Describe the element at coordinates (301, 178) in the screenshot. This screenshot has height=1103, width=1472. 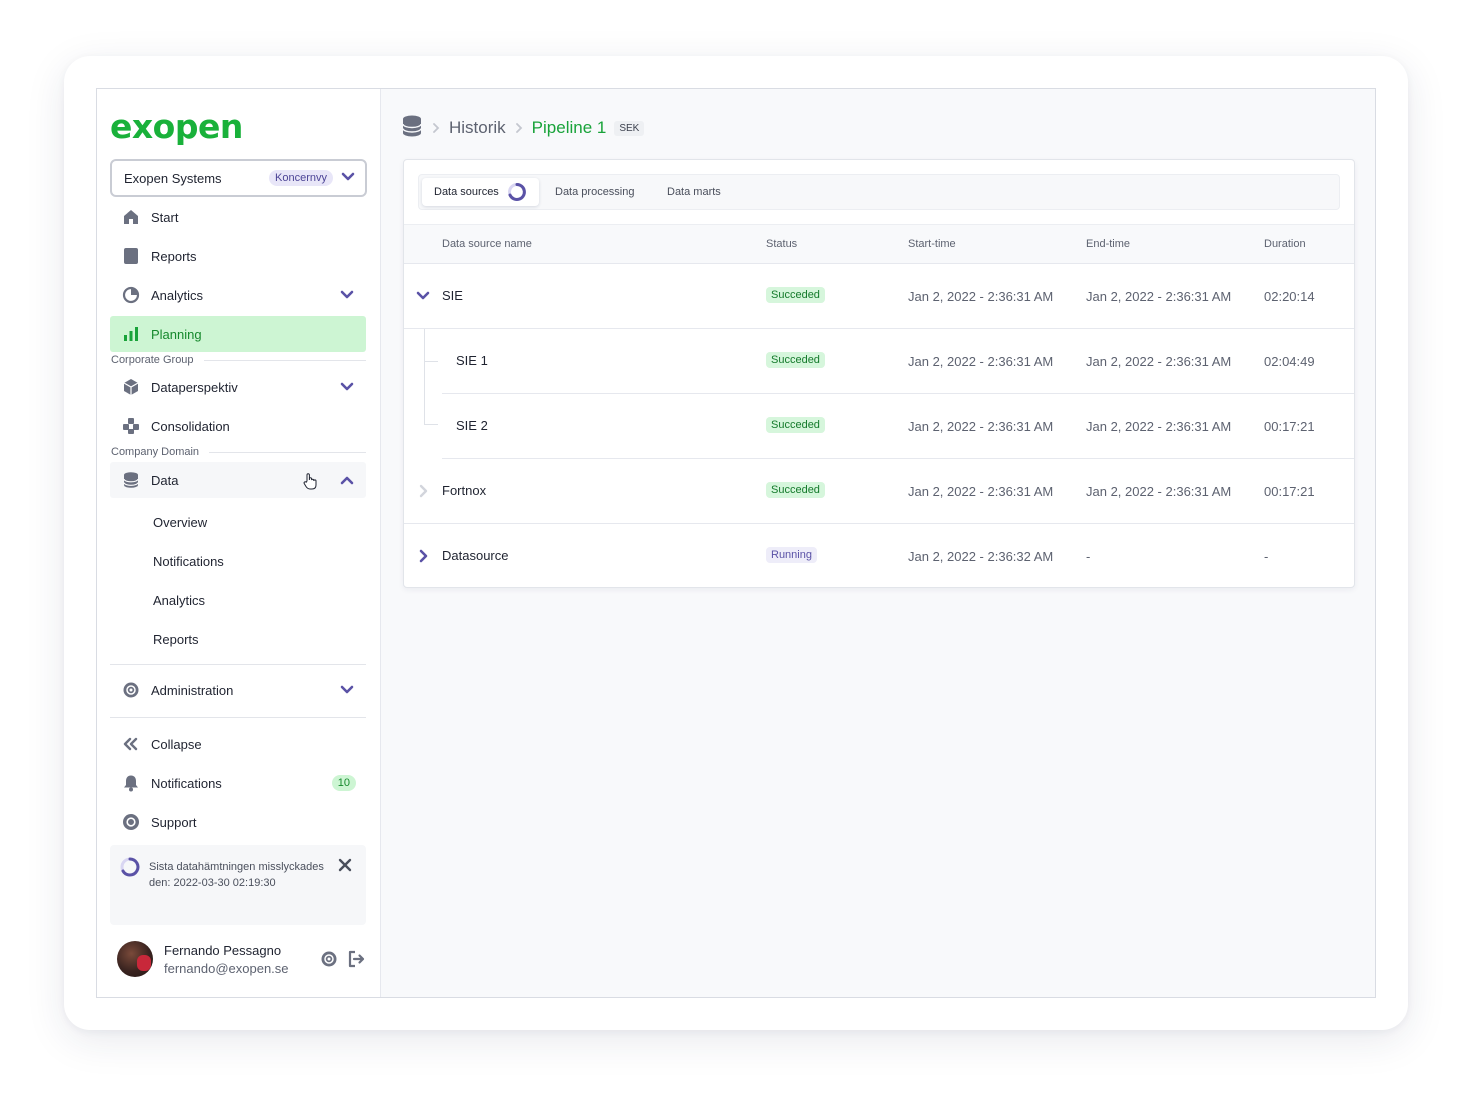
I see `view-badge: Koncernvy` at that location.